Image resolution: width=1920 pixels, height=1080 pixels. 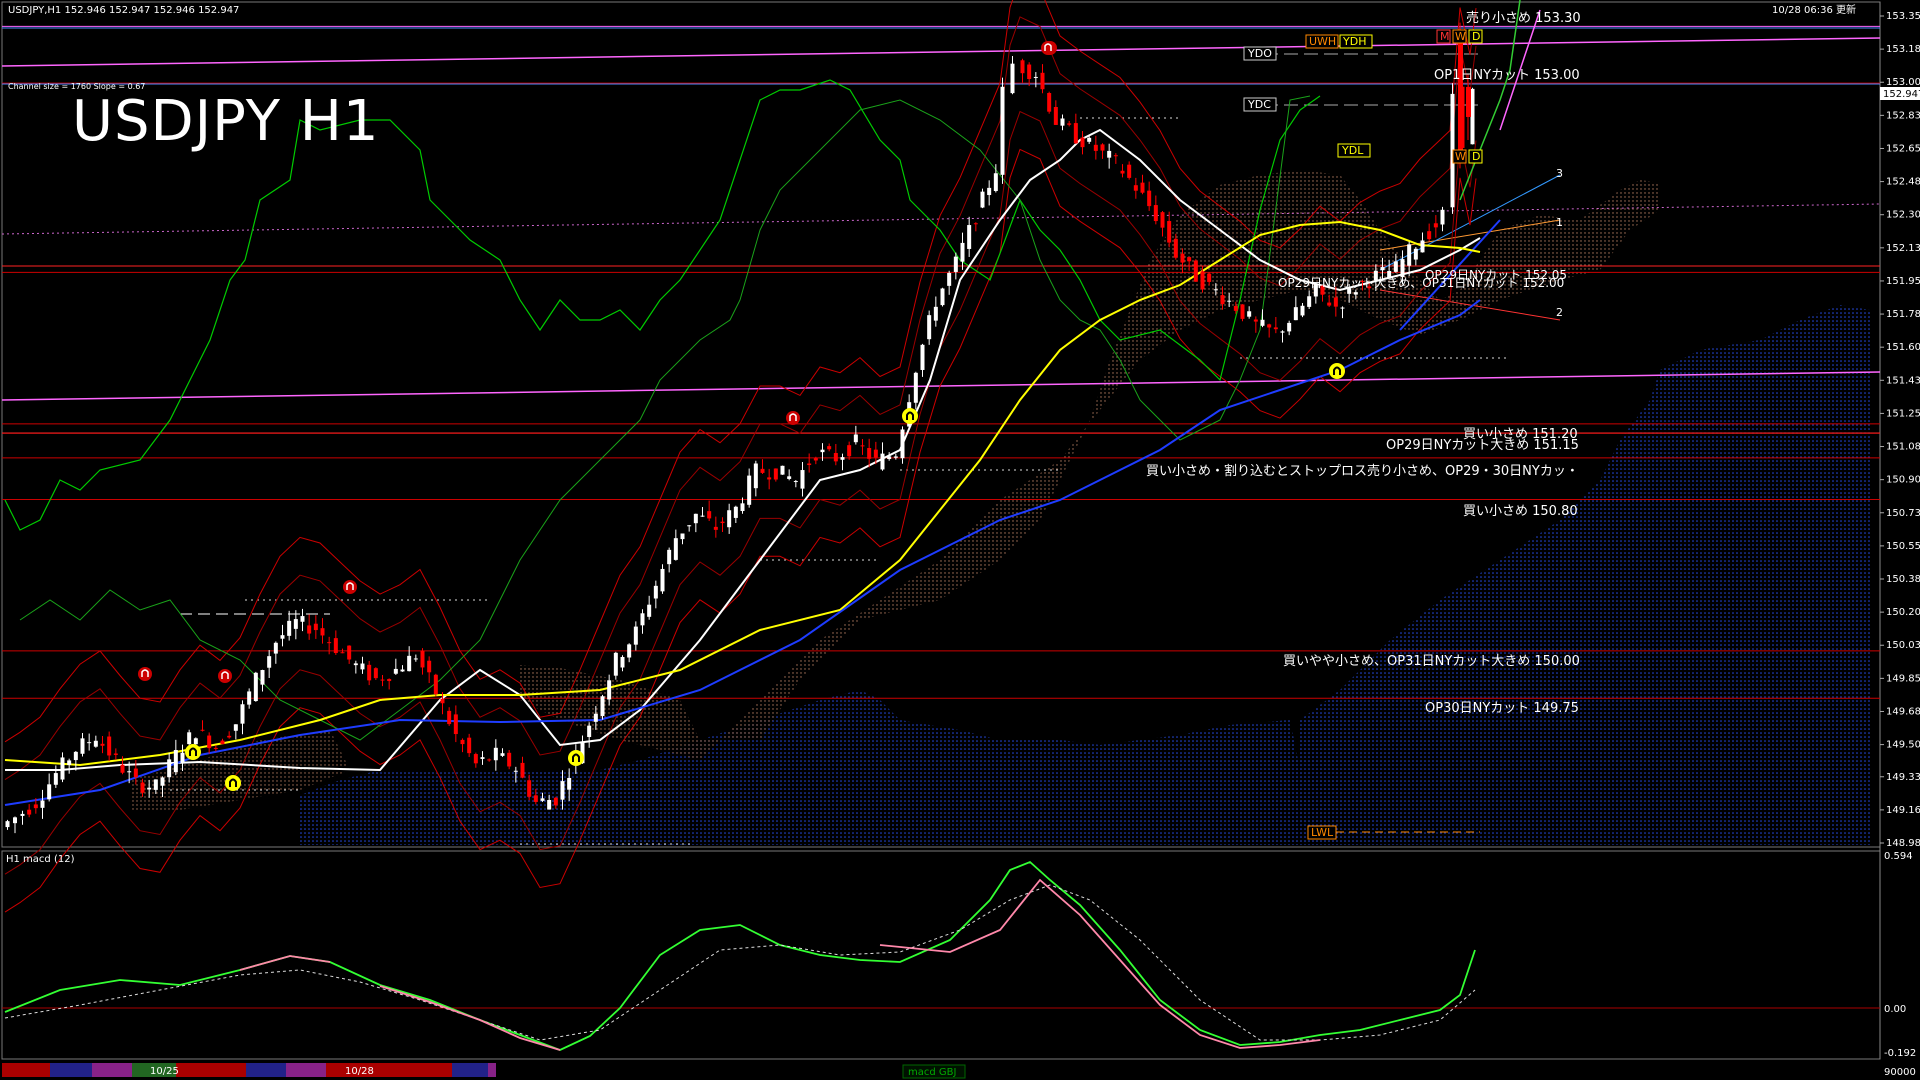 What do you see at coordinates (1903, 810) in the screenshot?
I see `price-tick: 149.160` at bounding box center [1903, 810].